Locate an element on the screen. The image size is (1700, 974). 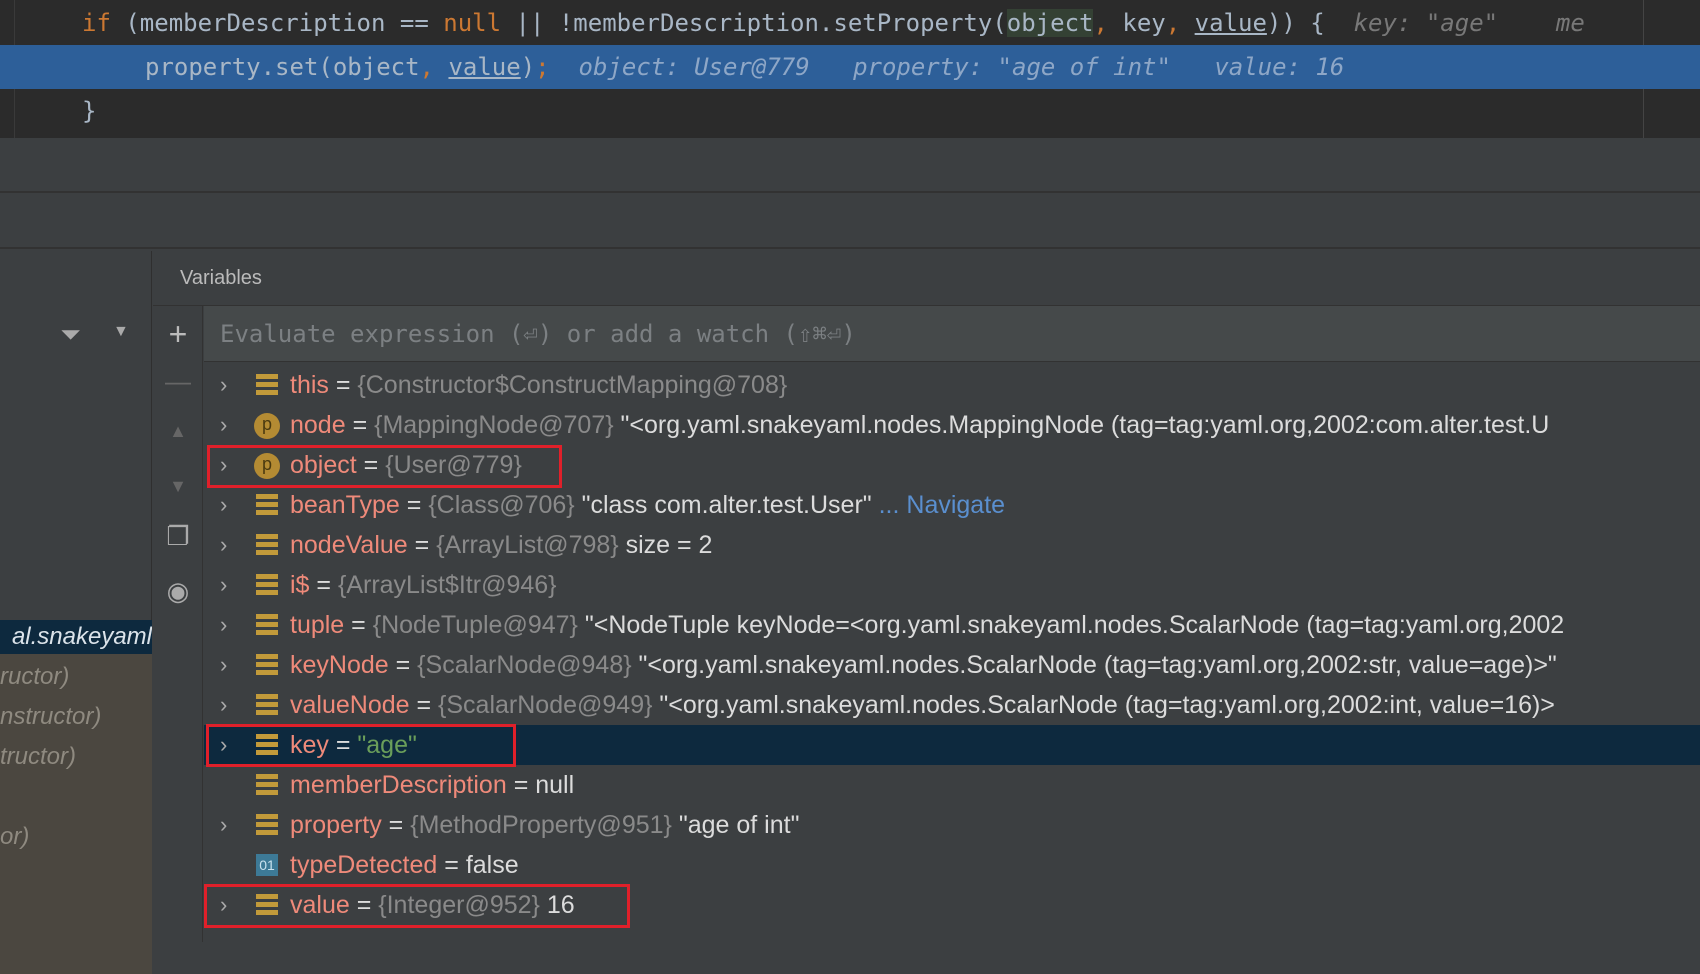
move-down-icon: ▼ is located at coordinates (178, 486).